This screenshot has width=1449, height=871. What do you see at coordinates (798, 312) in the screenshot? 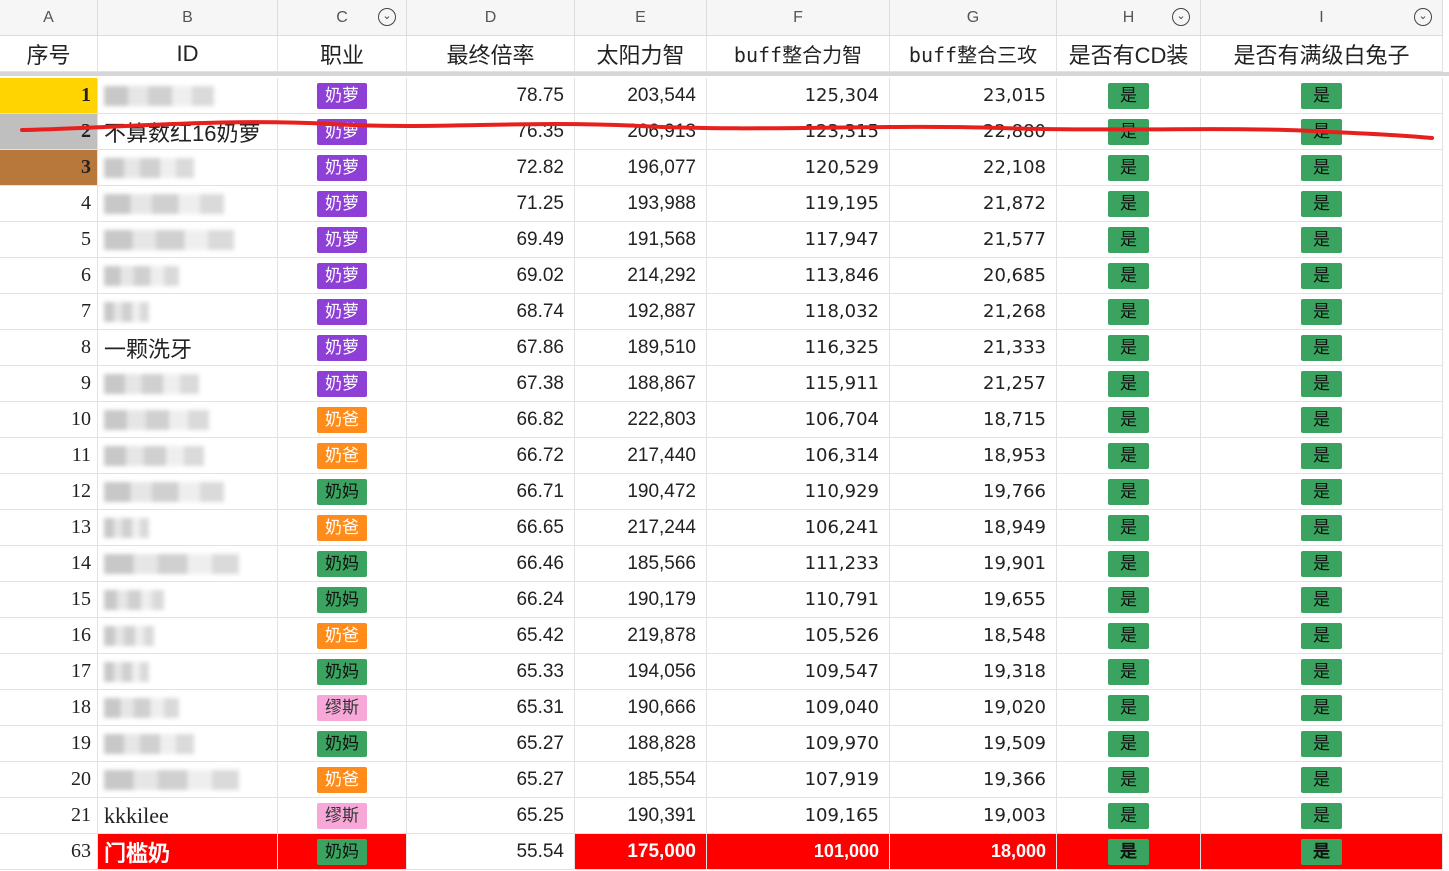
I see `value-cell-f: 118,032` at bounding box center [798, 312].